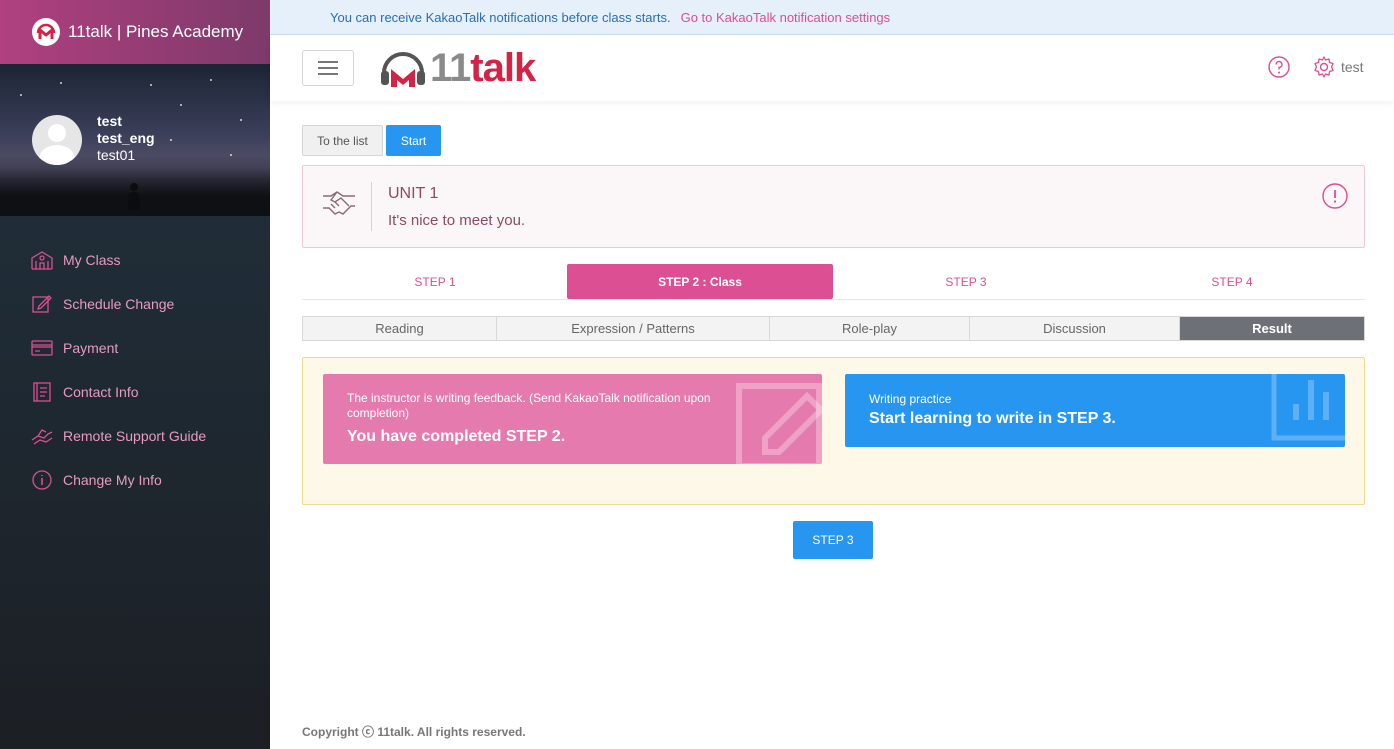 The height and width of the screenshot is (749, 1394). I want to click on profile-info: test test_eng test01, so click(126, 138).